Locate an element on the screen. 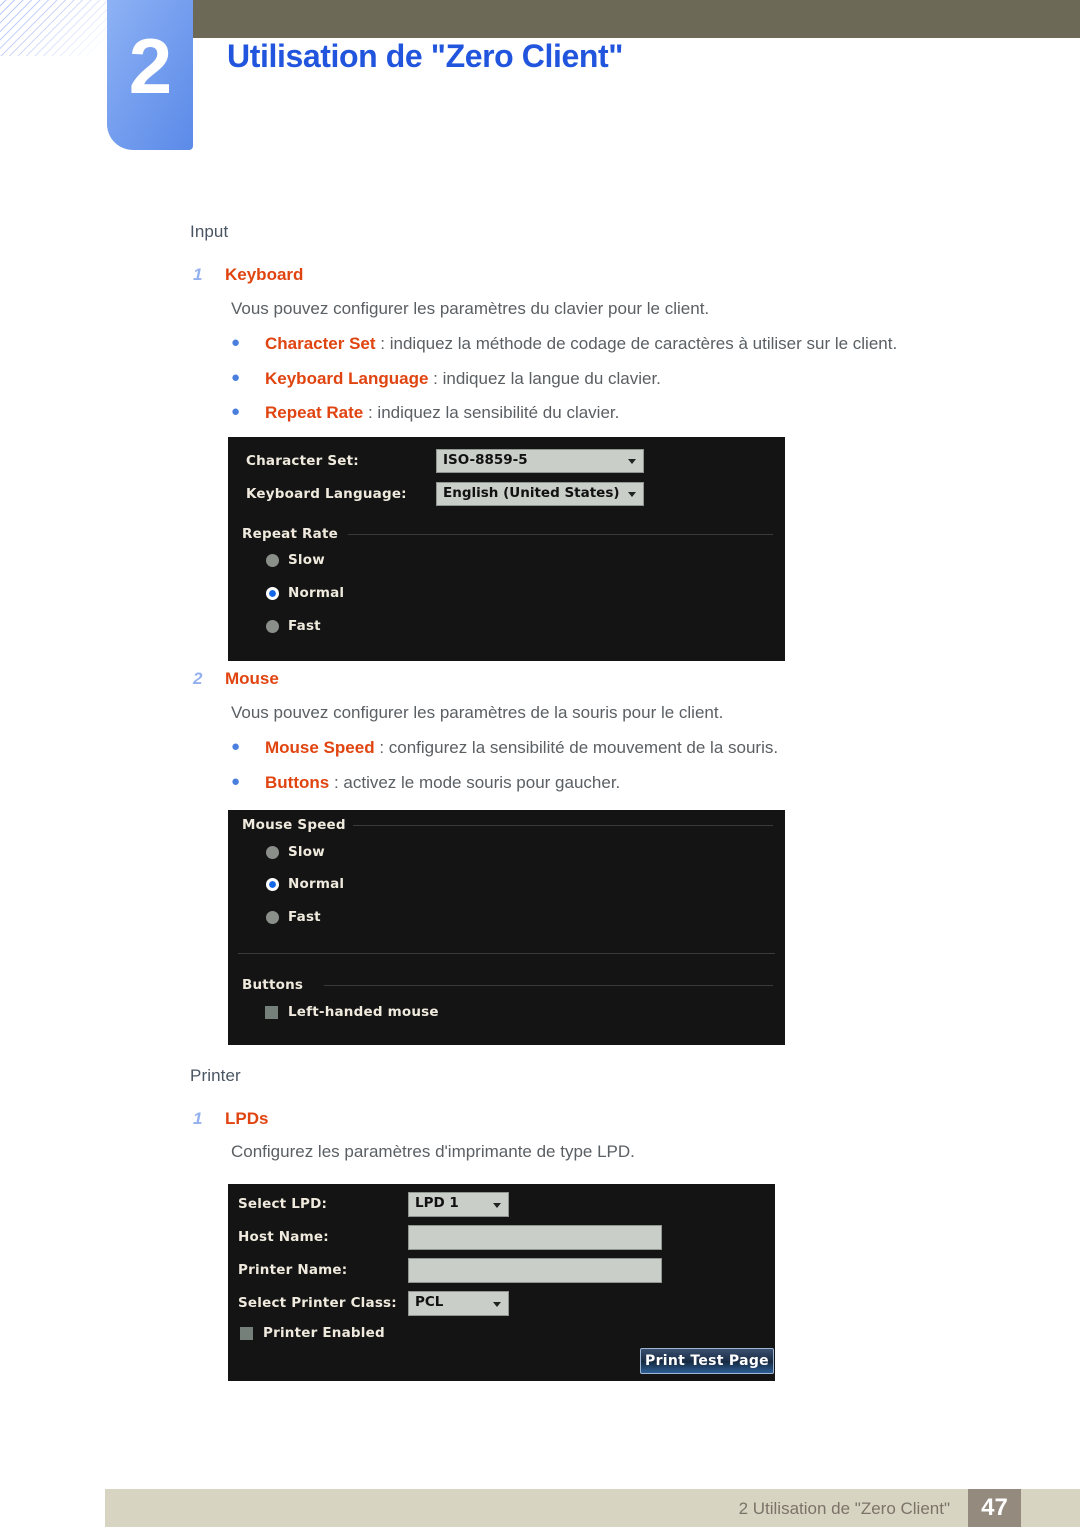 This screenshot has width=1080, height=1527. radio-mouse-normal is located at coordinates (272, 884).